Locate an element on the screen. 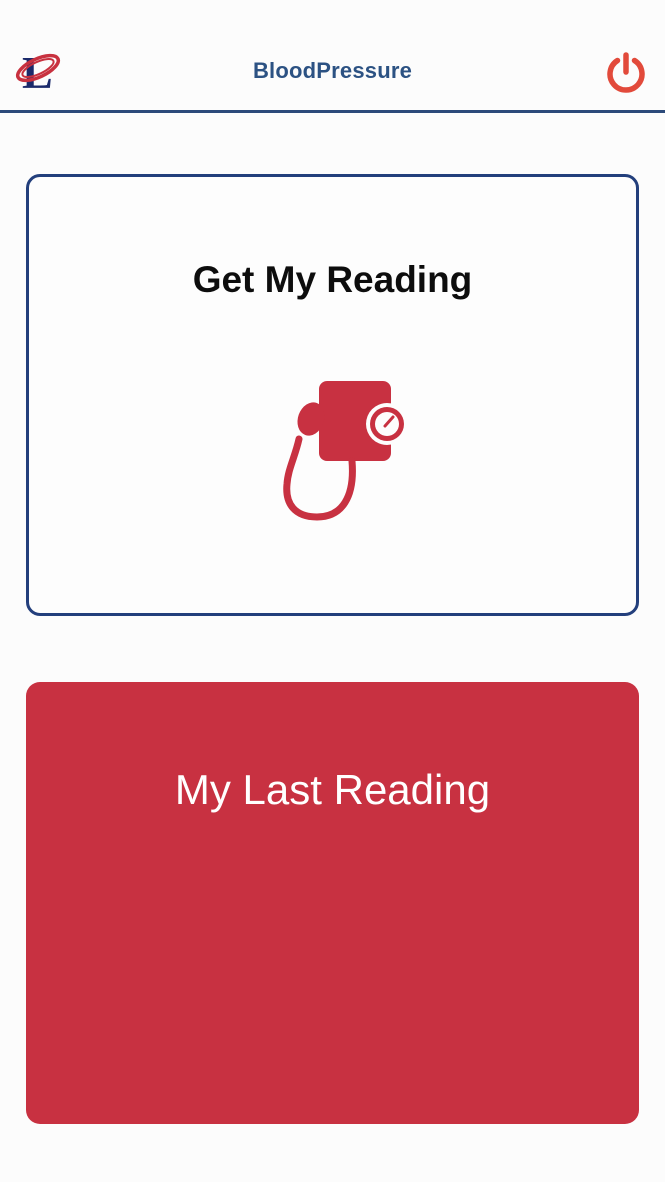 This screenshot has height=1182, width=665. get-my-reading-label: Get My Reading is located at coordinates (332, 279).